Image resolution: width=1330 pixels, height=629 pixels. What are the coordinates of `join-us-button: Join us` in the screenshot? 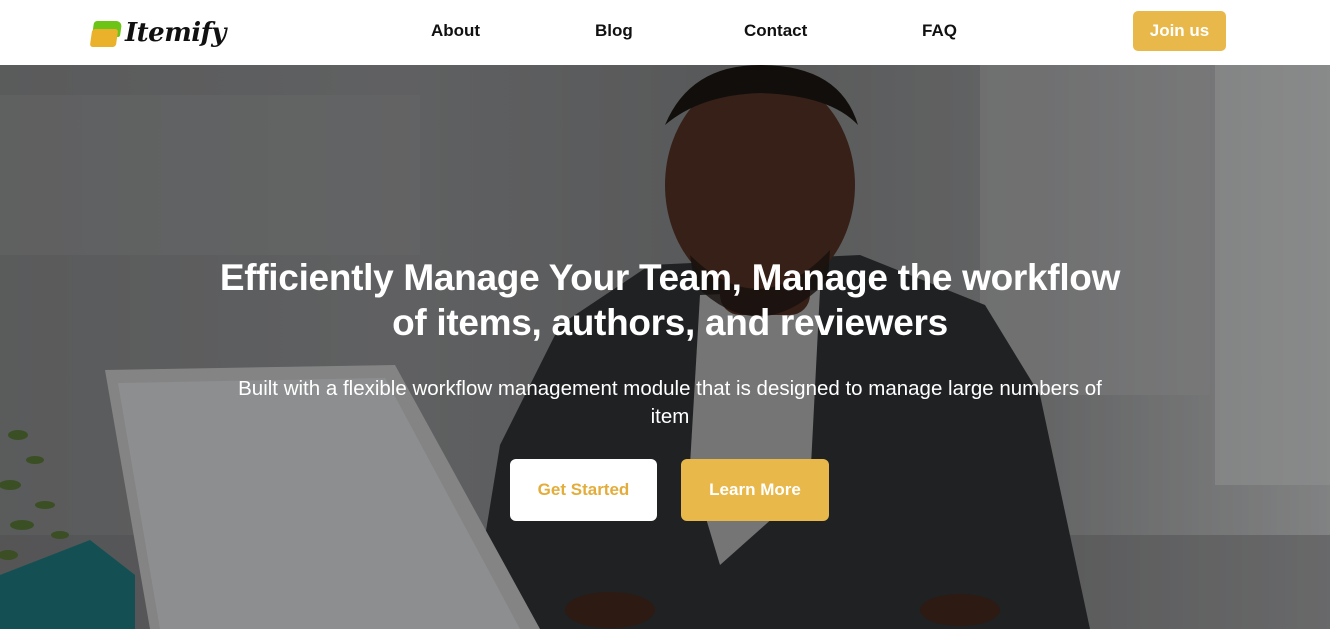 It's located at (1179, 31).